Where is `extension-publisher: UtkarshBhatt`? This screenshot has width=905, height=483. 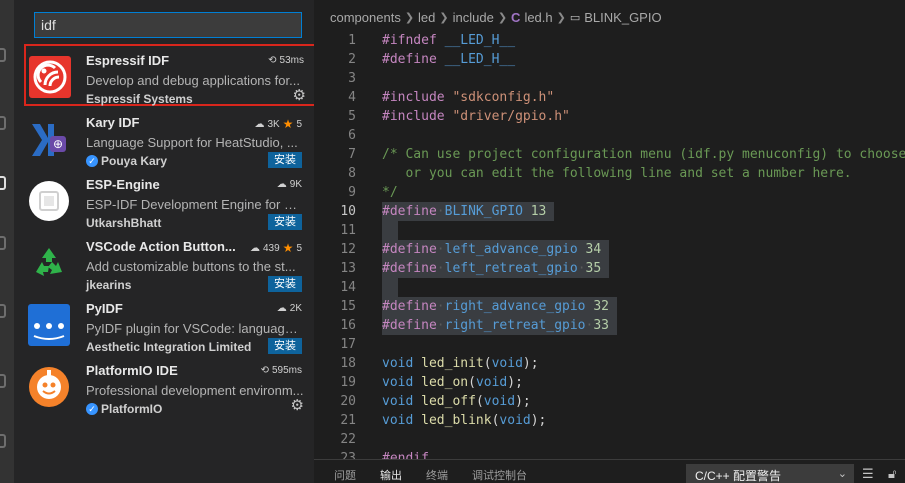 extension-publisher: UtkarshBhatt is located at coordinates (123, 223).